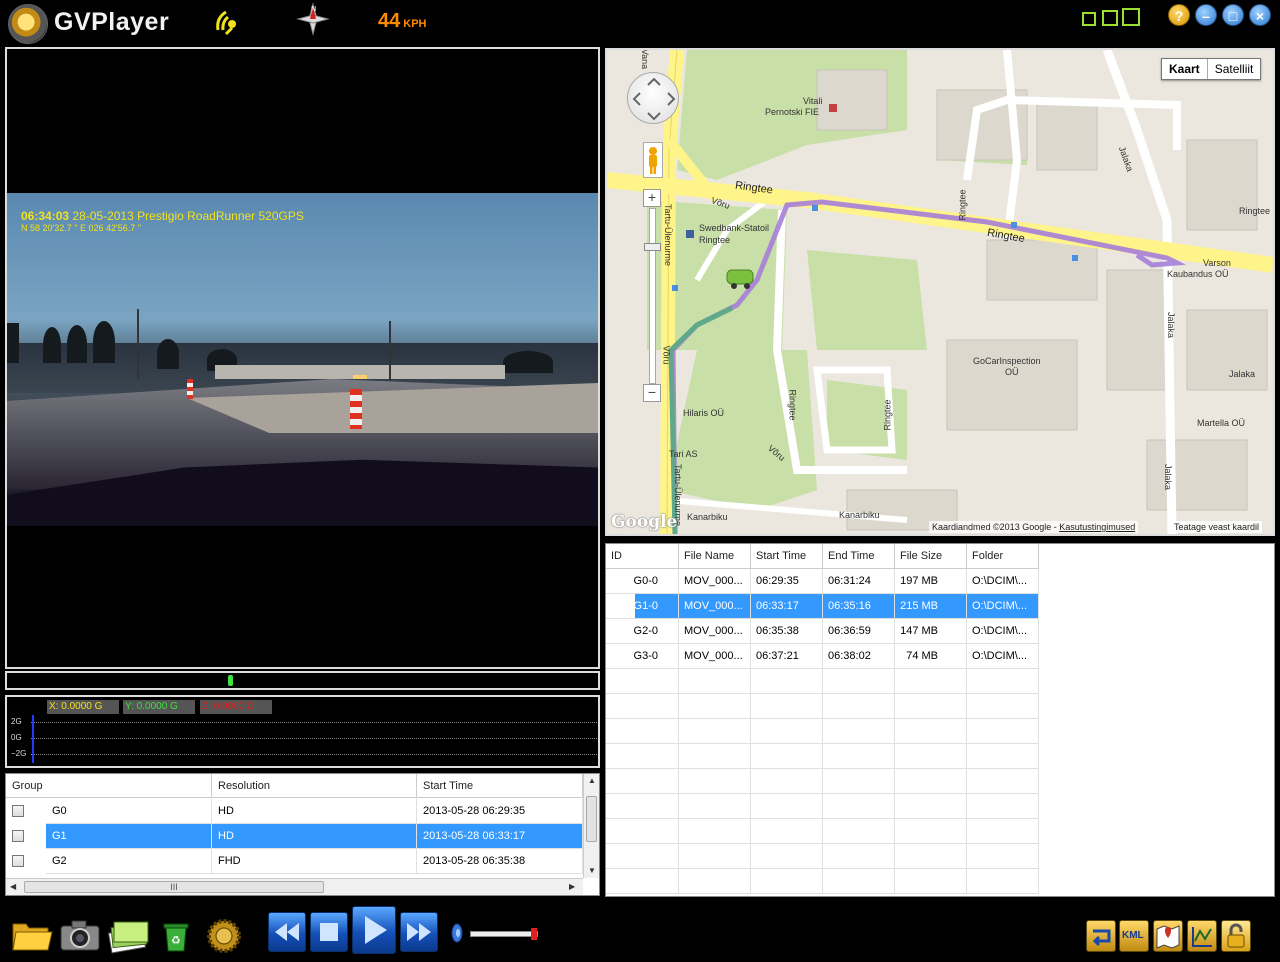 Image resolution: width=1280 pixels, height=962 pixels. Describe the element at coordinates (653, 160) in the screenshot. I see `street-view-pegman-icon` at that location.